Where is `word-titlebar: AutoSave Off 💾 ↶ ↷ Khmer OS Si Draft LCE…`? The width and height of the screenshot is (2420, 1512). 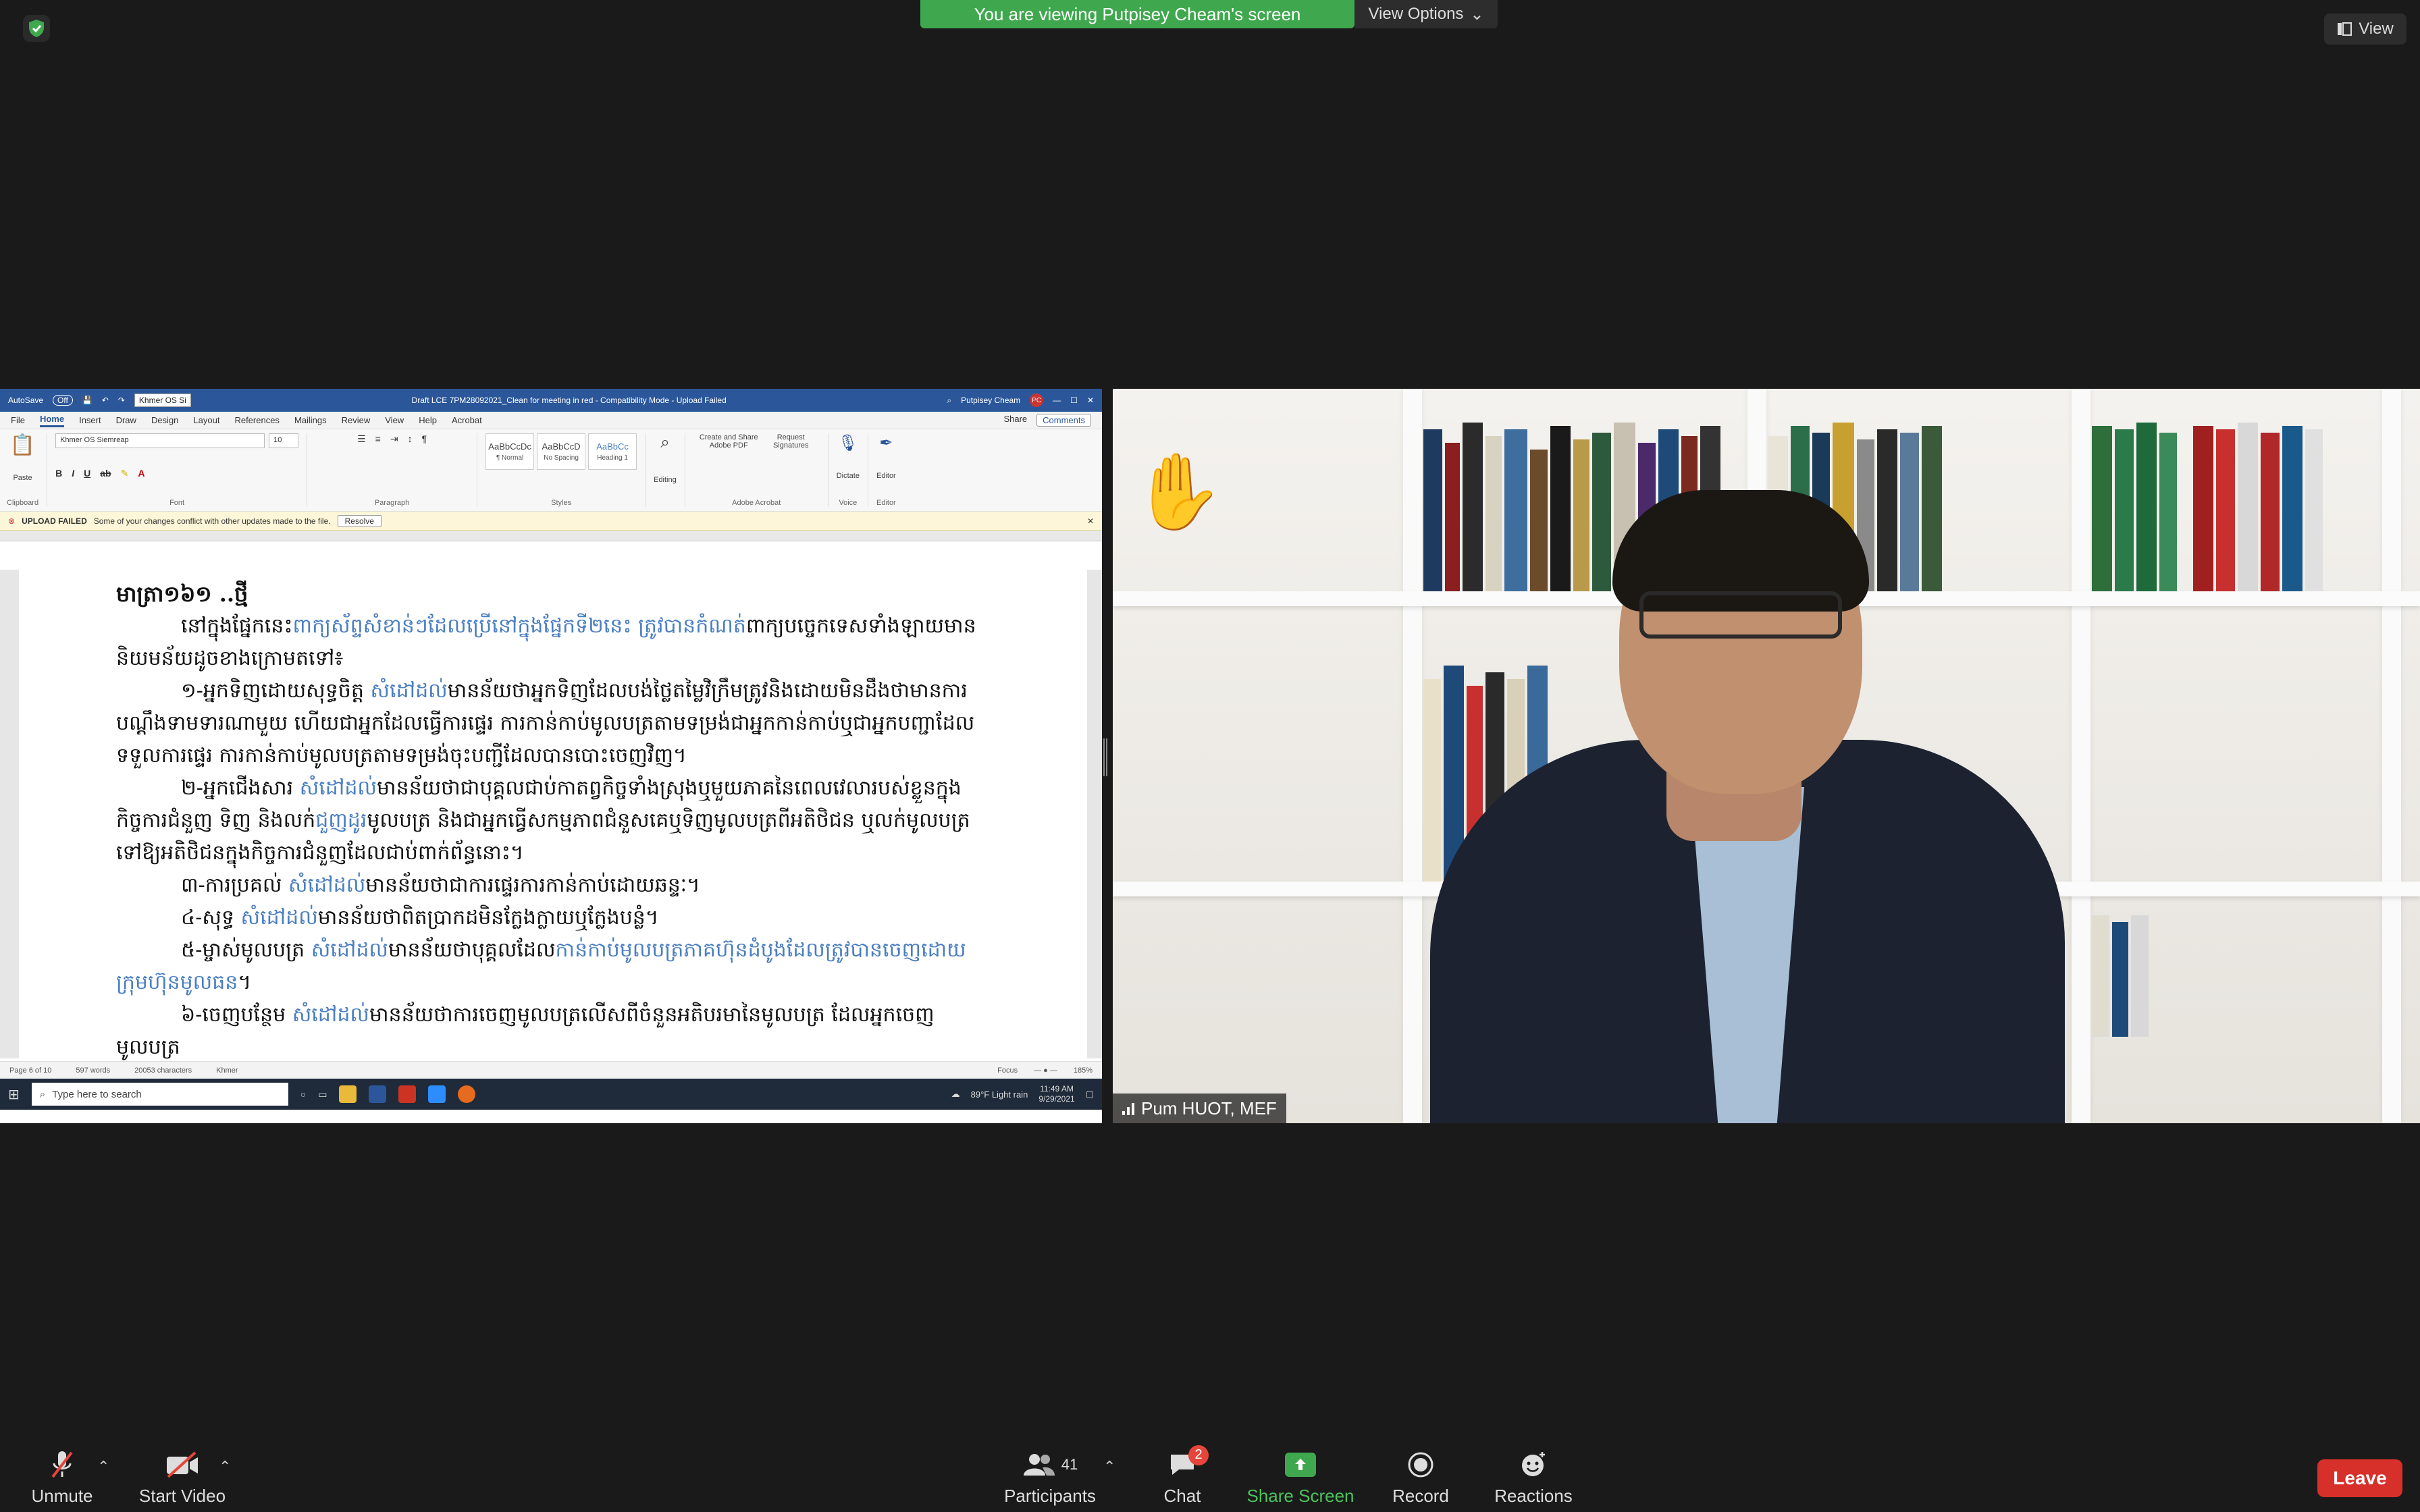
word-titlebar: AutoSave Off 💾 ↶ ↷ Khmer OS Si Draft LCE… is located at coordinates (551, 400).